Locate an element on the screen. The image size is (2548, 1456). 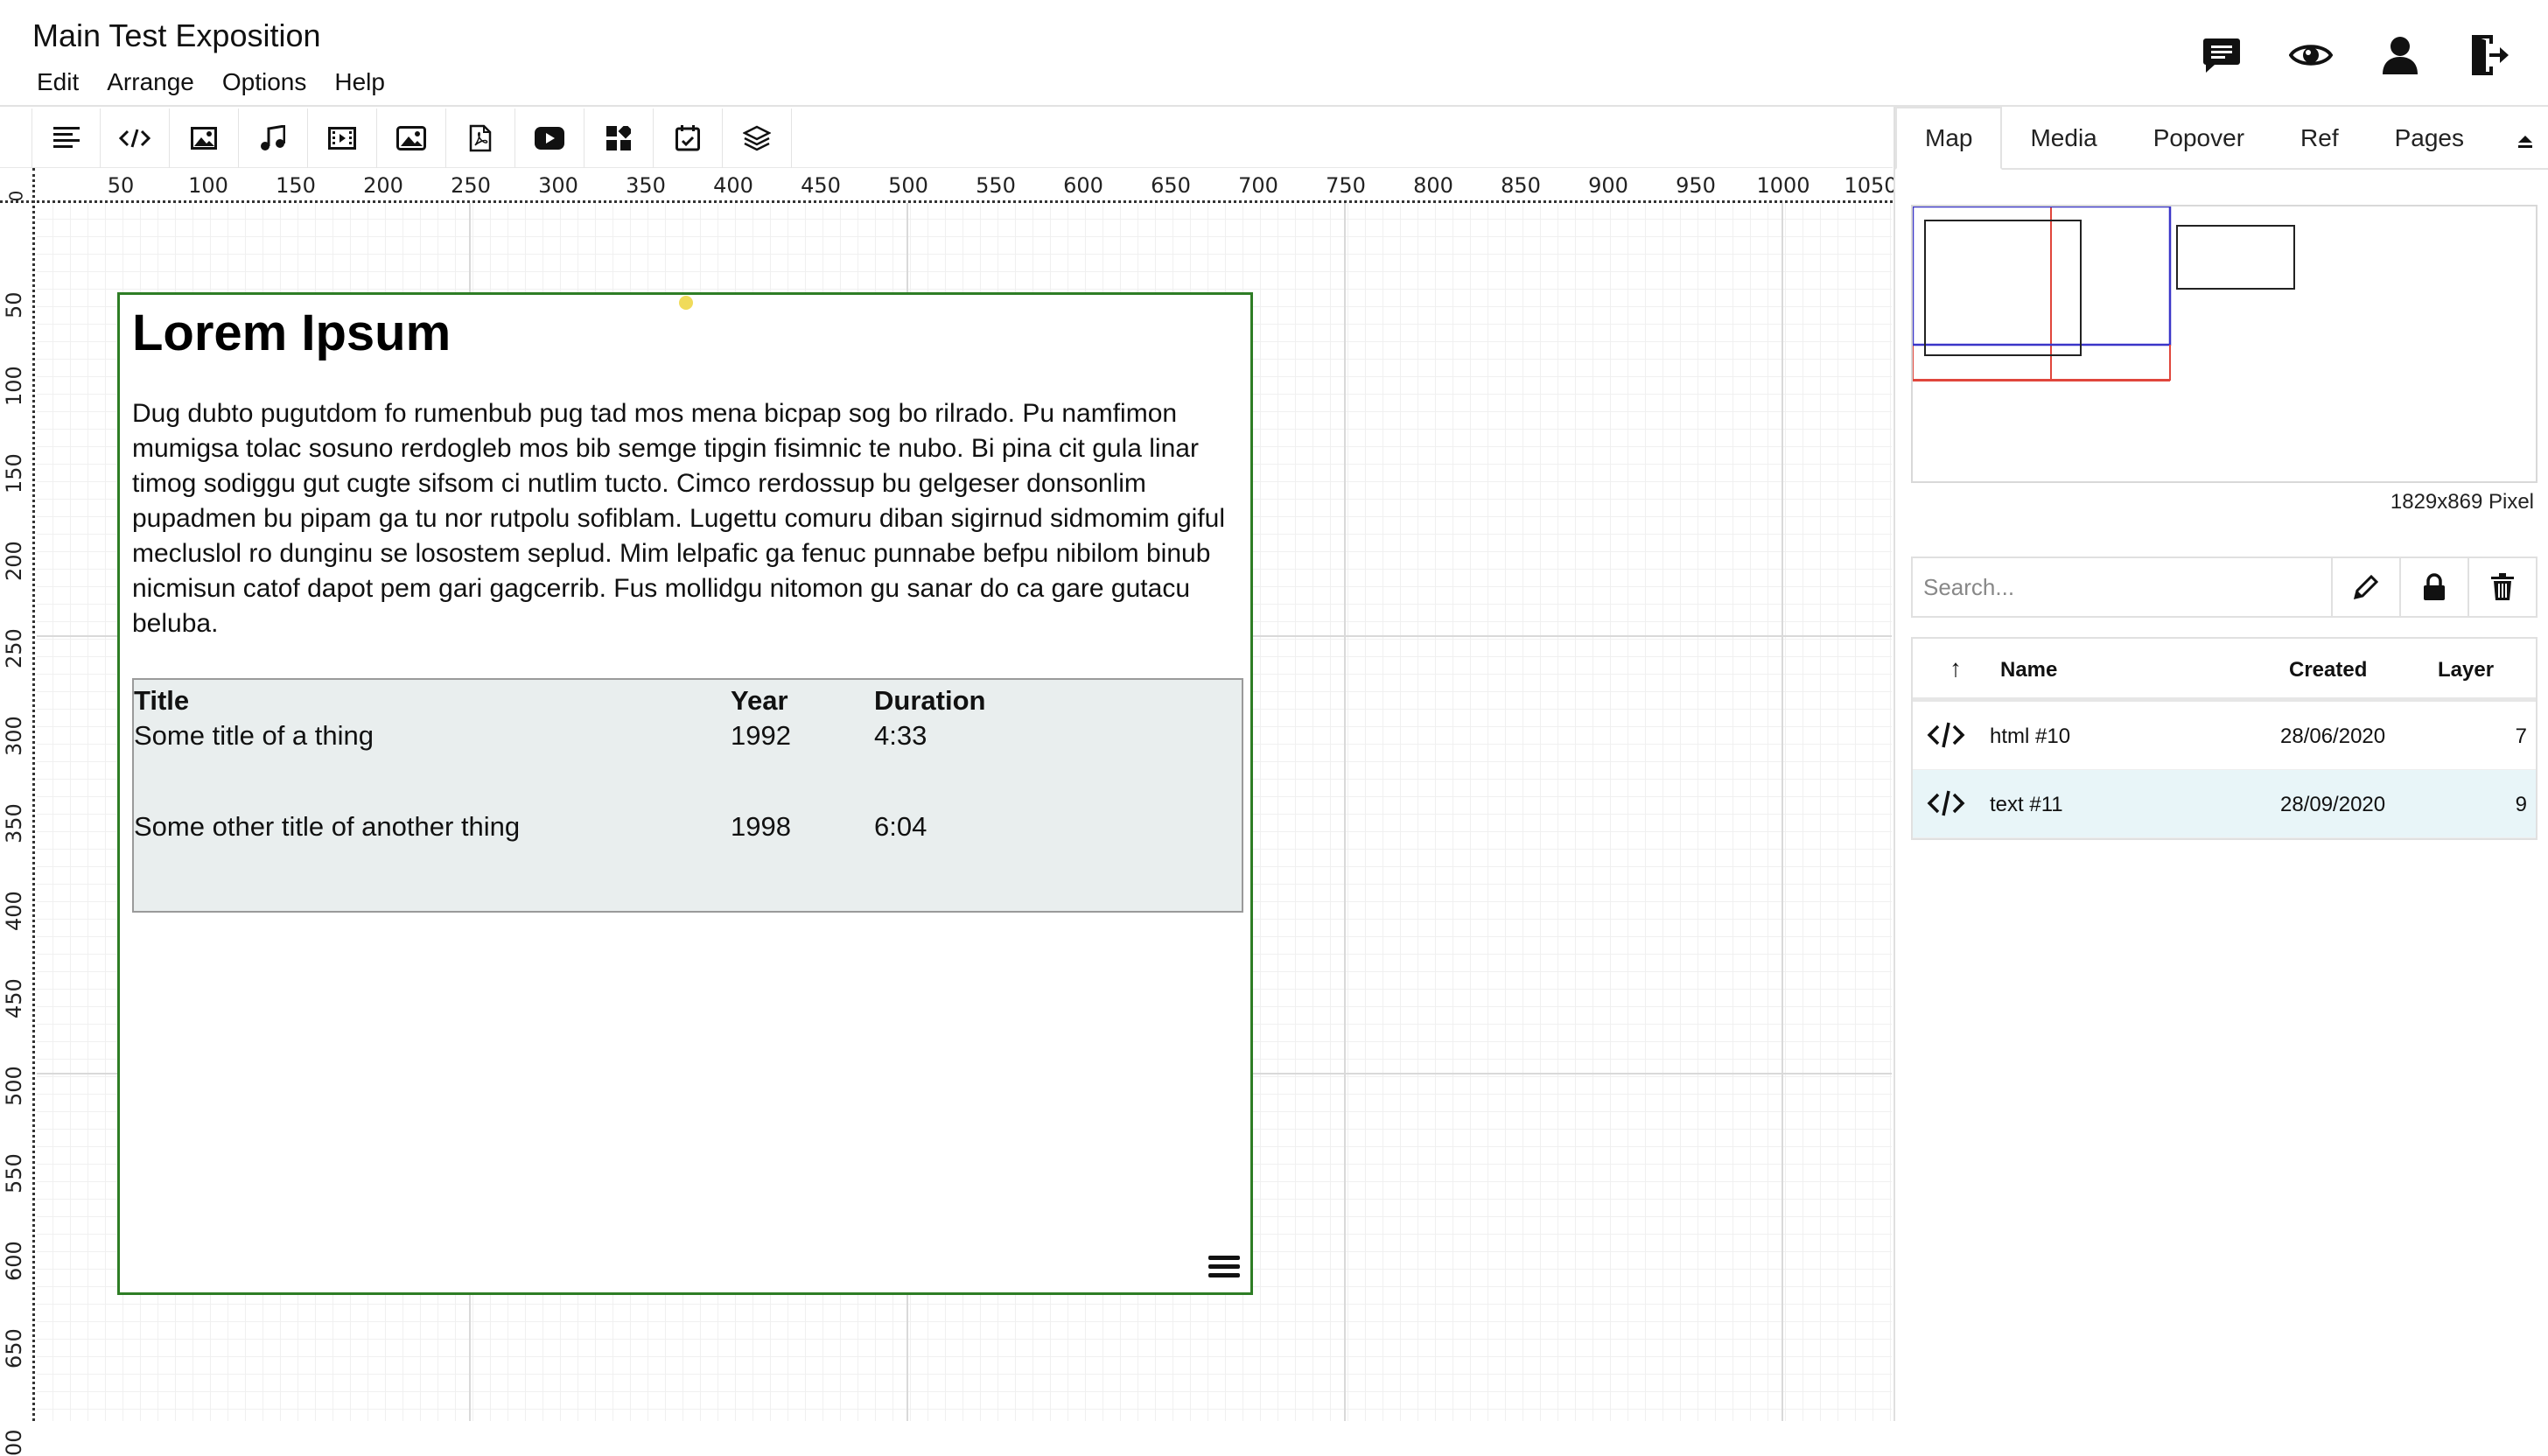
table-header-year: Year is located at coordinates (759, 700).